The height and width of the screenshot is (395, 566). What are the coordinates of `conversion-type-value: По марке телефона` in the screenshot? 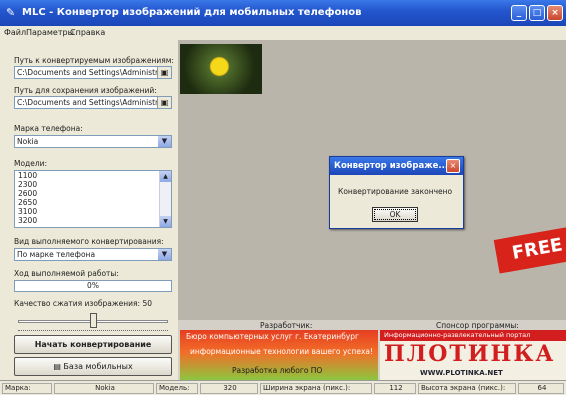 It's located at (56, 254).